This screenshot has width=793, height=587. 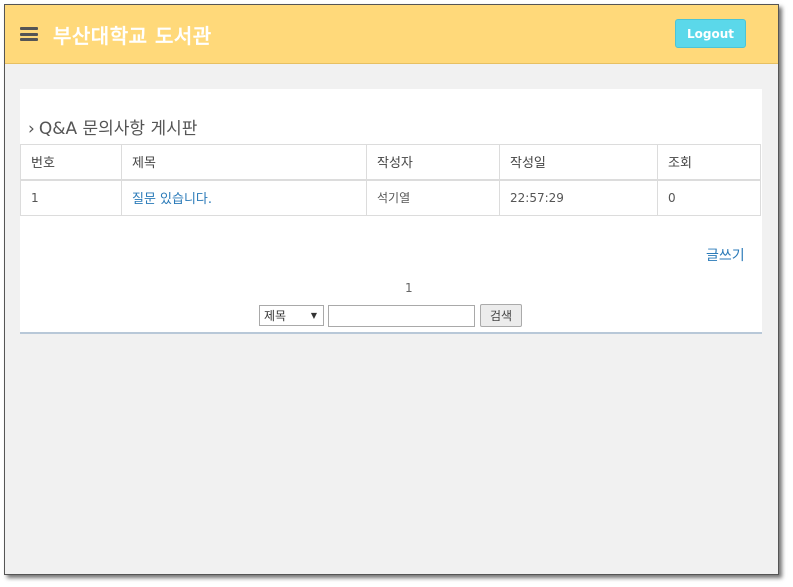 I want to click on chevron-right-icon: ›, so click(x=31, y=129).